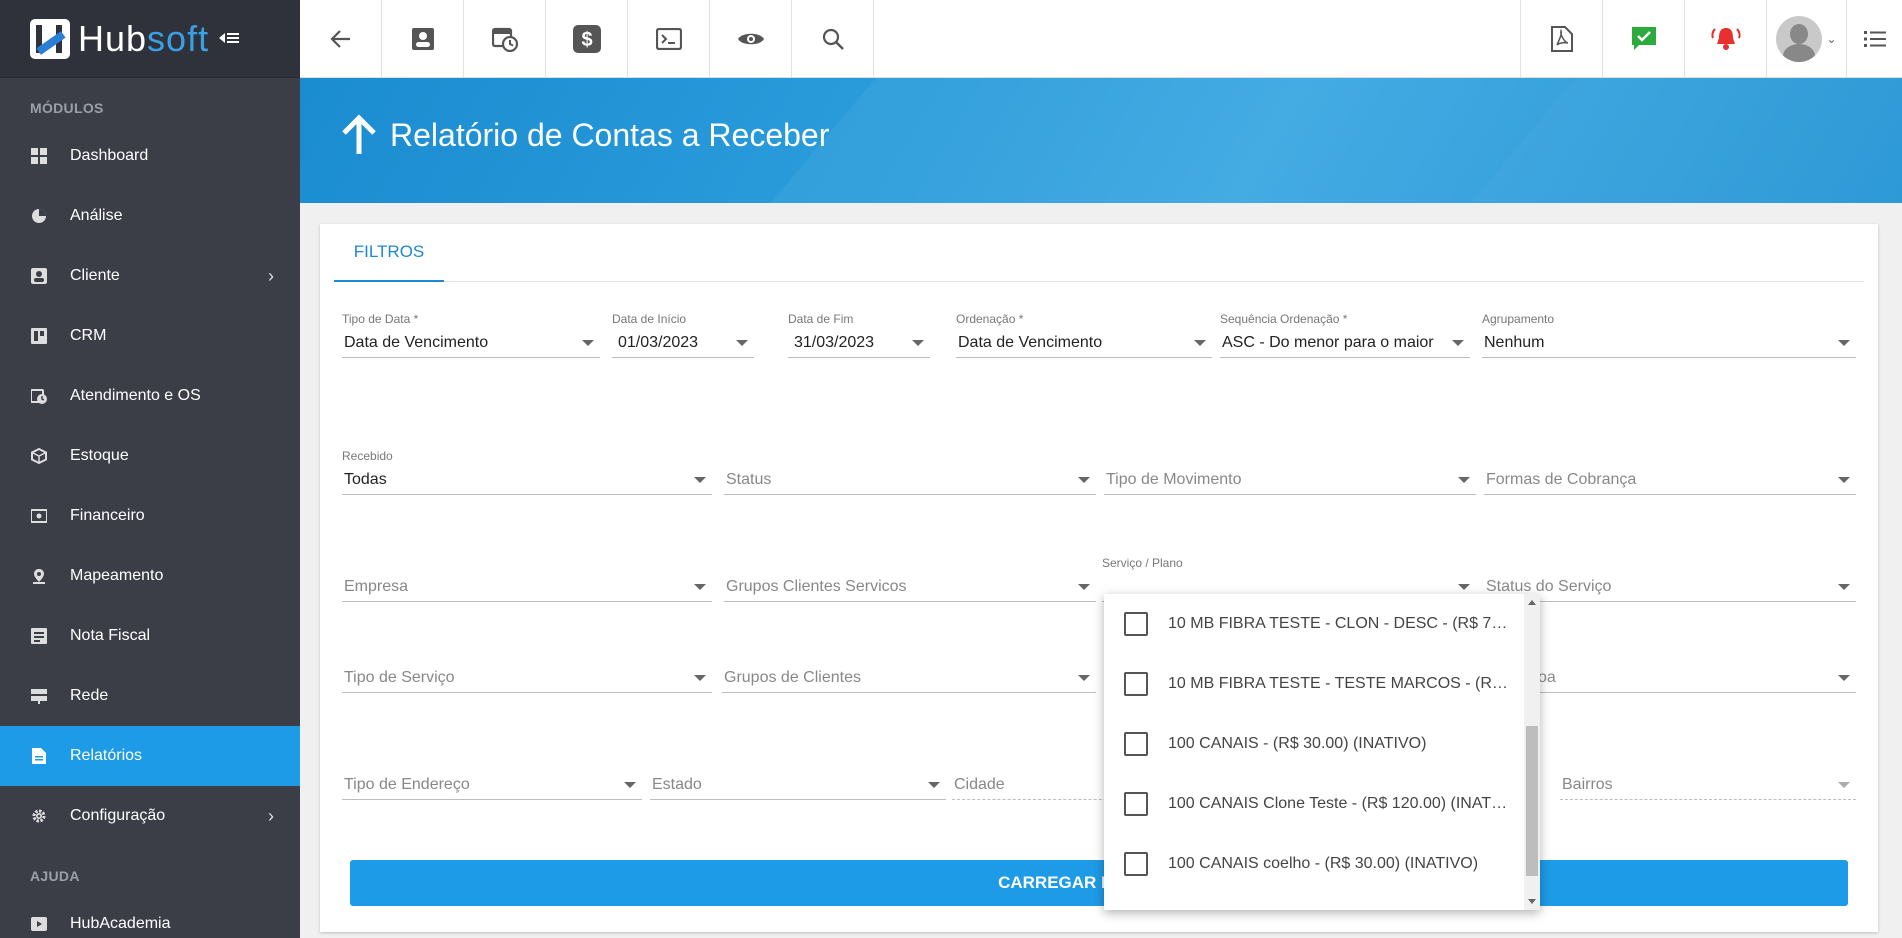 This screenshot has height=938, width=1902. What do you see at coordinates (677, 784) in the screenshot?
I see `select-placeholder: Estado` at bounding box center [677, 784].